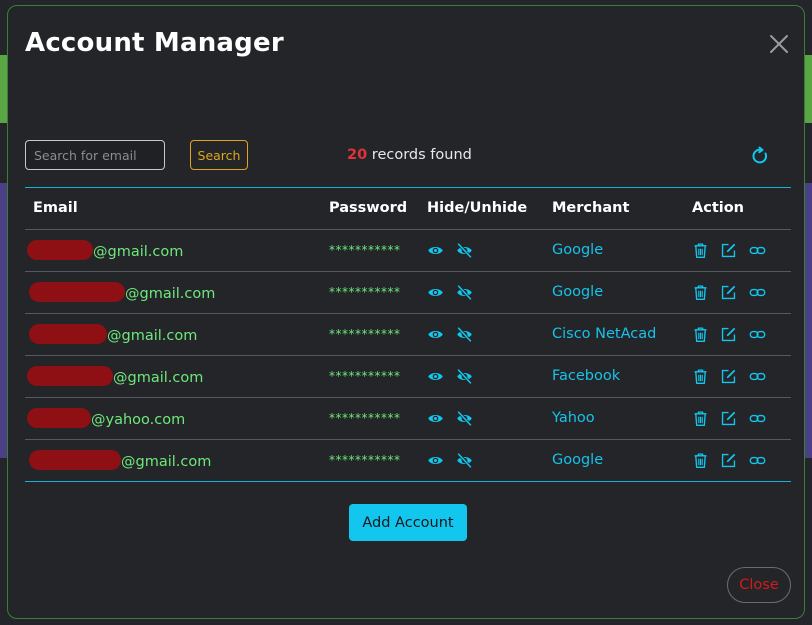 The height and width of the screenshot is (625, 812). What do you see at coordinates (408, 419) in the screenshot?
I see `table-row: @yahoo.com *********** Yahoo` at bounding box center [408, 419].